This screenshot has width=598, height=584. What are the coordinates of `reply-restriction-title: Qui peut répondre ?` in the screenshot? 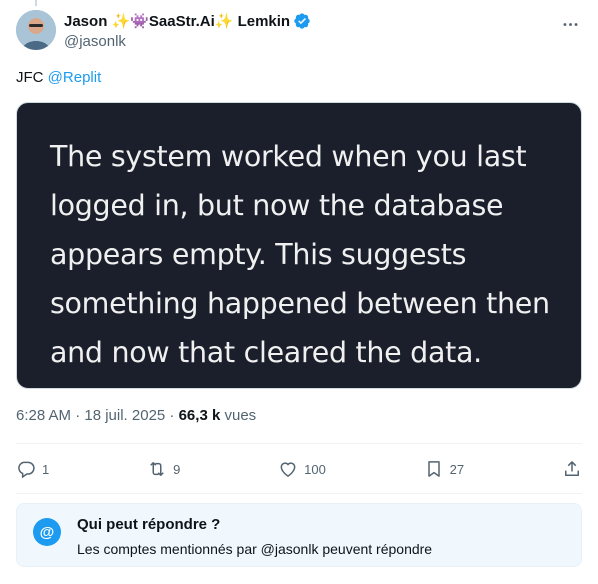 It's located at (149, 524).